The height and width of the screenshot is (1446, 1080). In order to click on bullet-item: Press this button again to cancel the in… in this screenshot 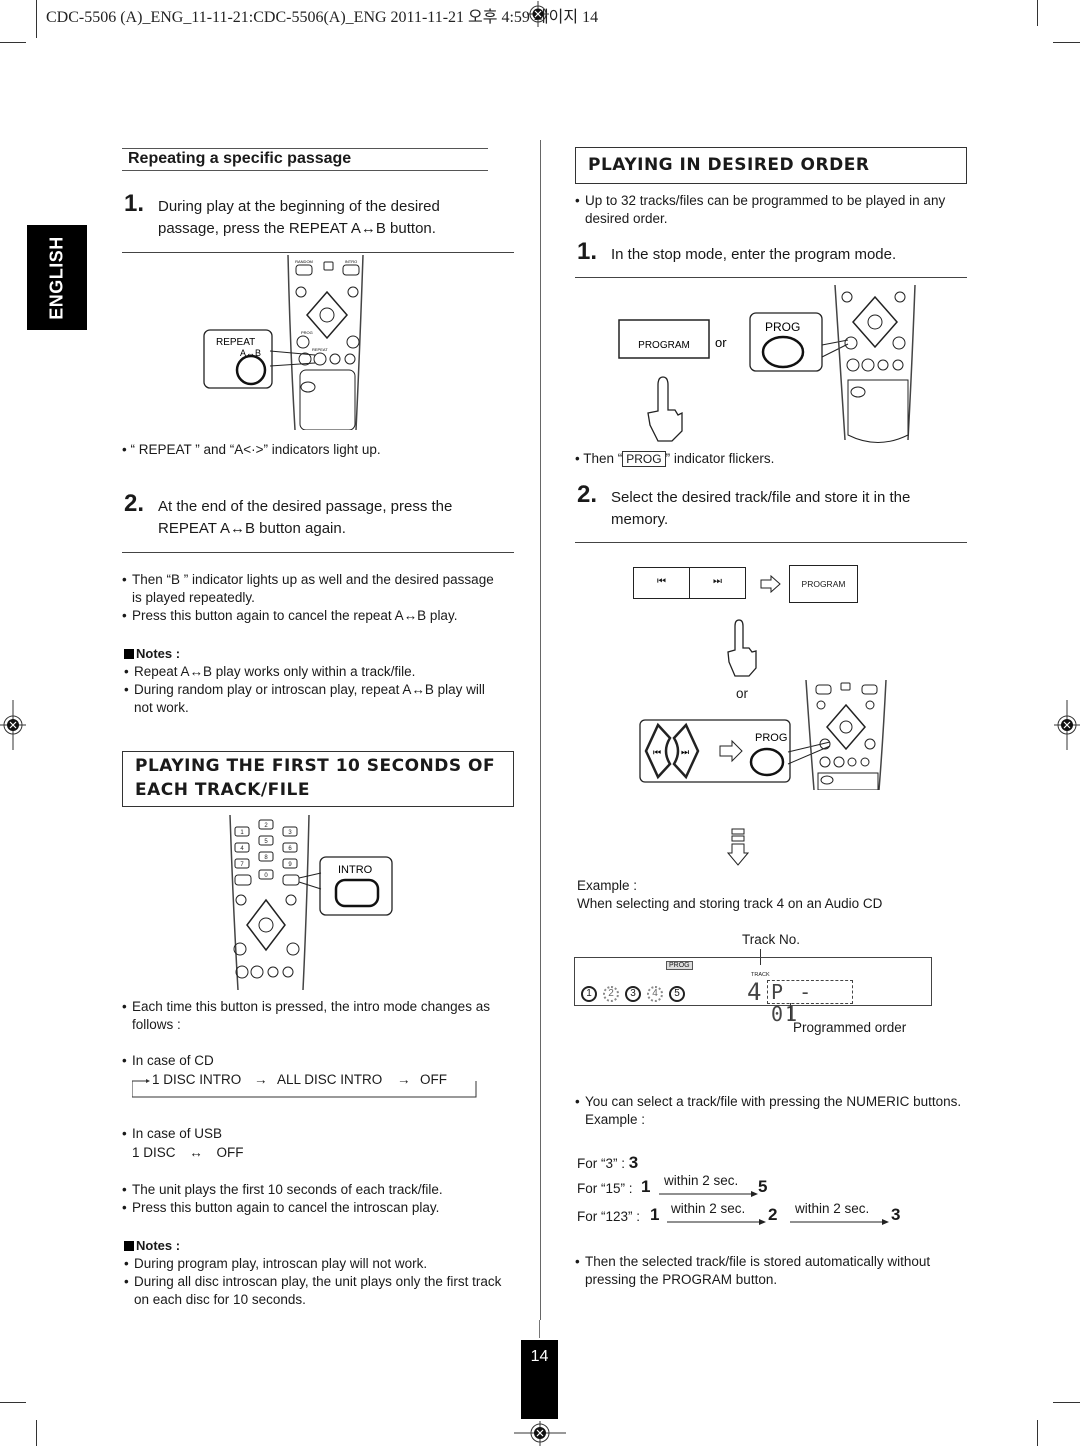, I will do `click(317, 1208)`.